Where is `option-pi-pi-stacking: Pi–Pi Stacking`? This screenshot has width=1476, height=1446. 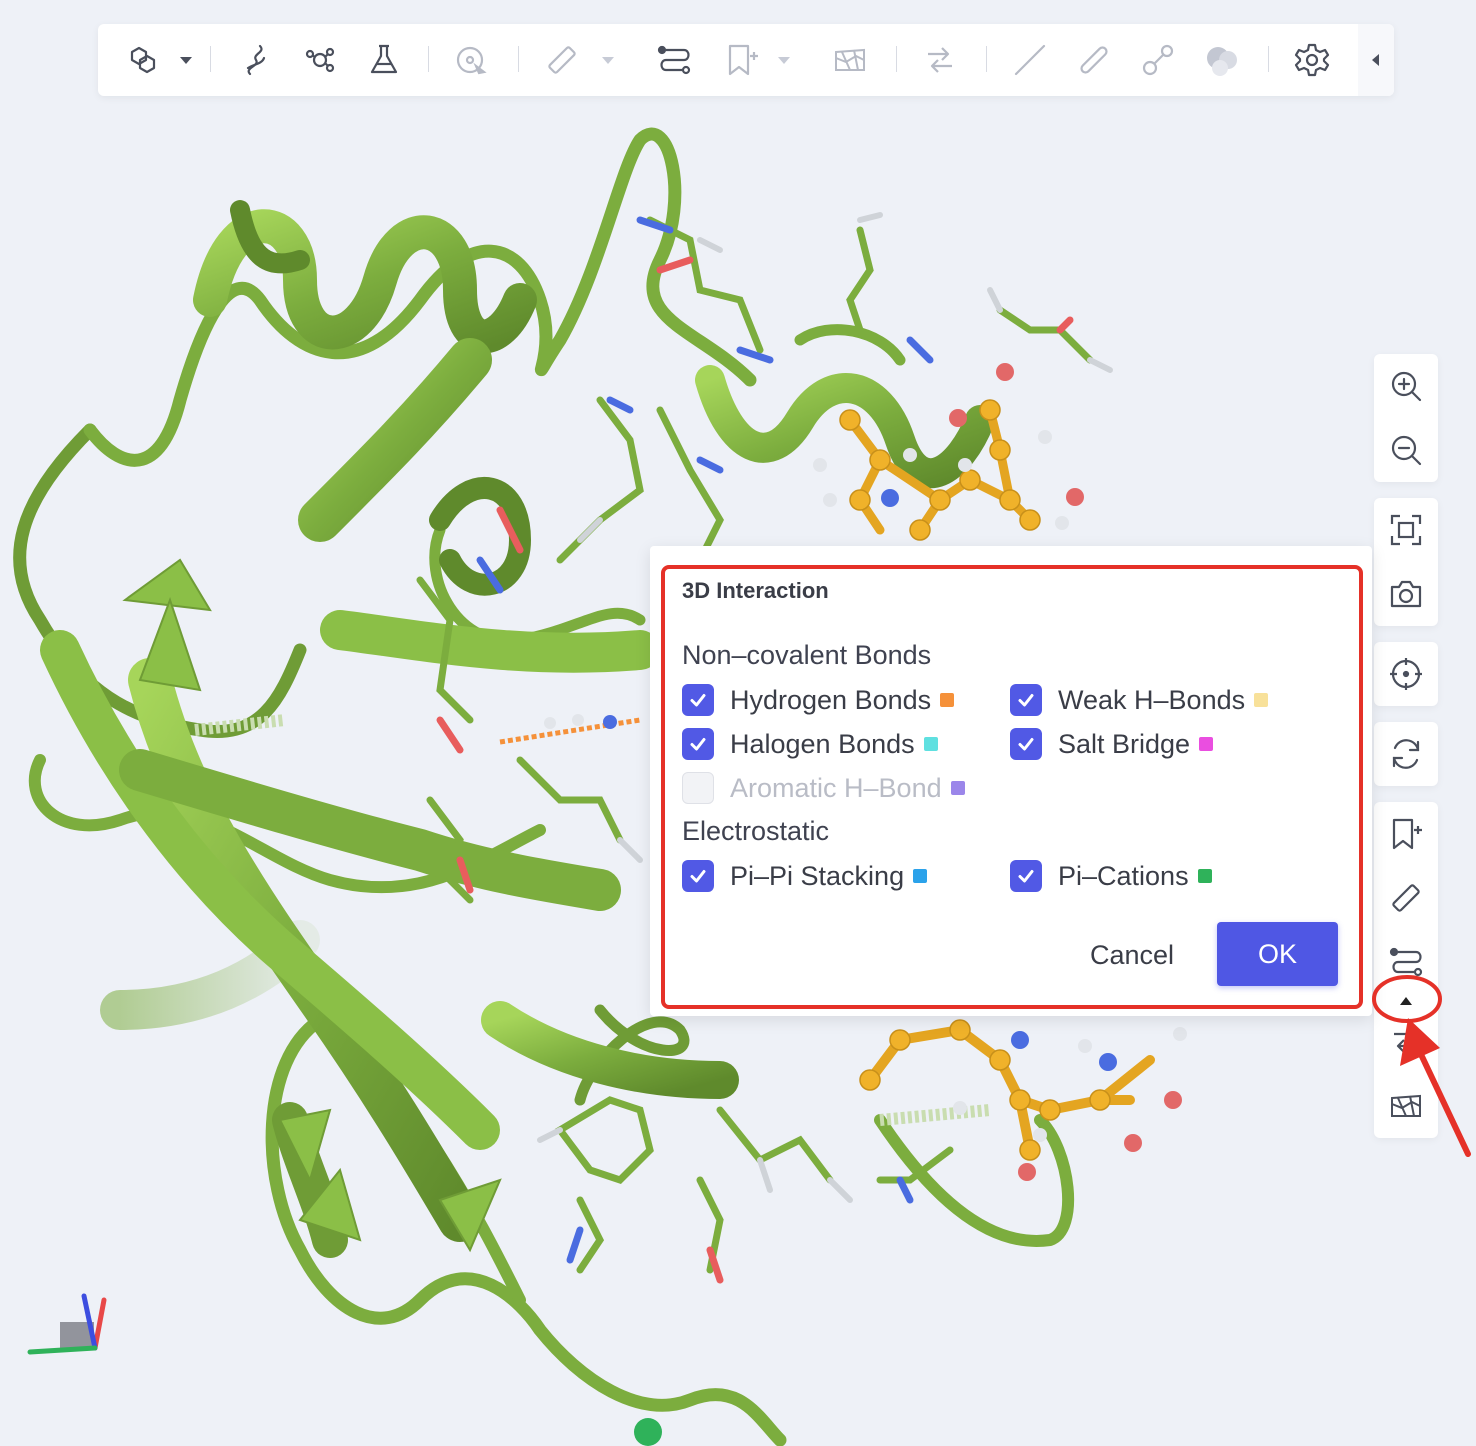
option-pi-pi-stacking: Pi–Pi Stacking is located at coordinates (805, 876).